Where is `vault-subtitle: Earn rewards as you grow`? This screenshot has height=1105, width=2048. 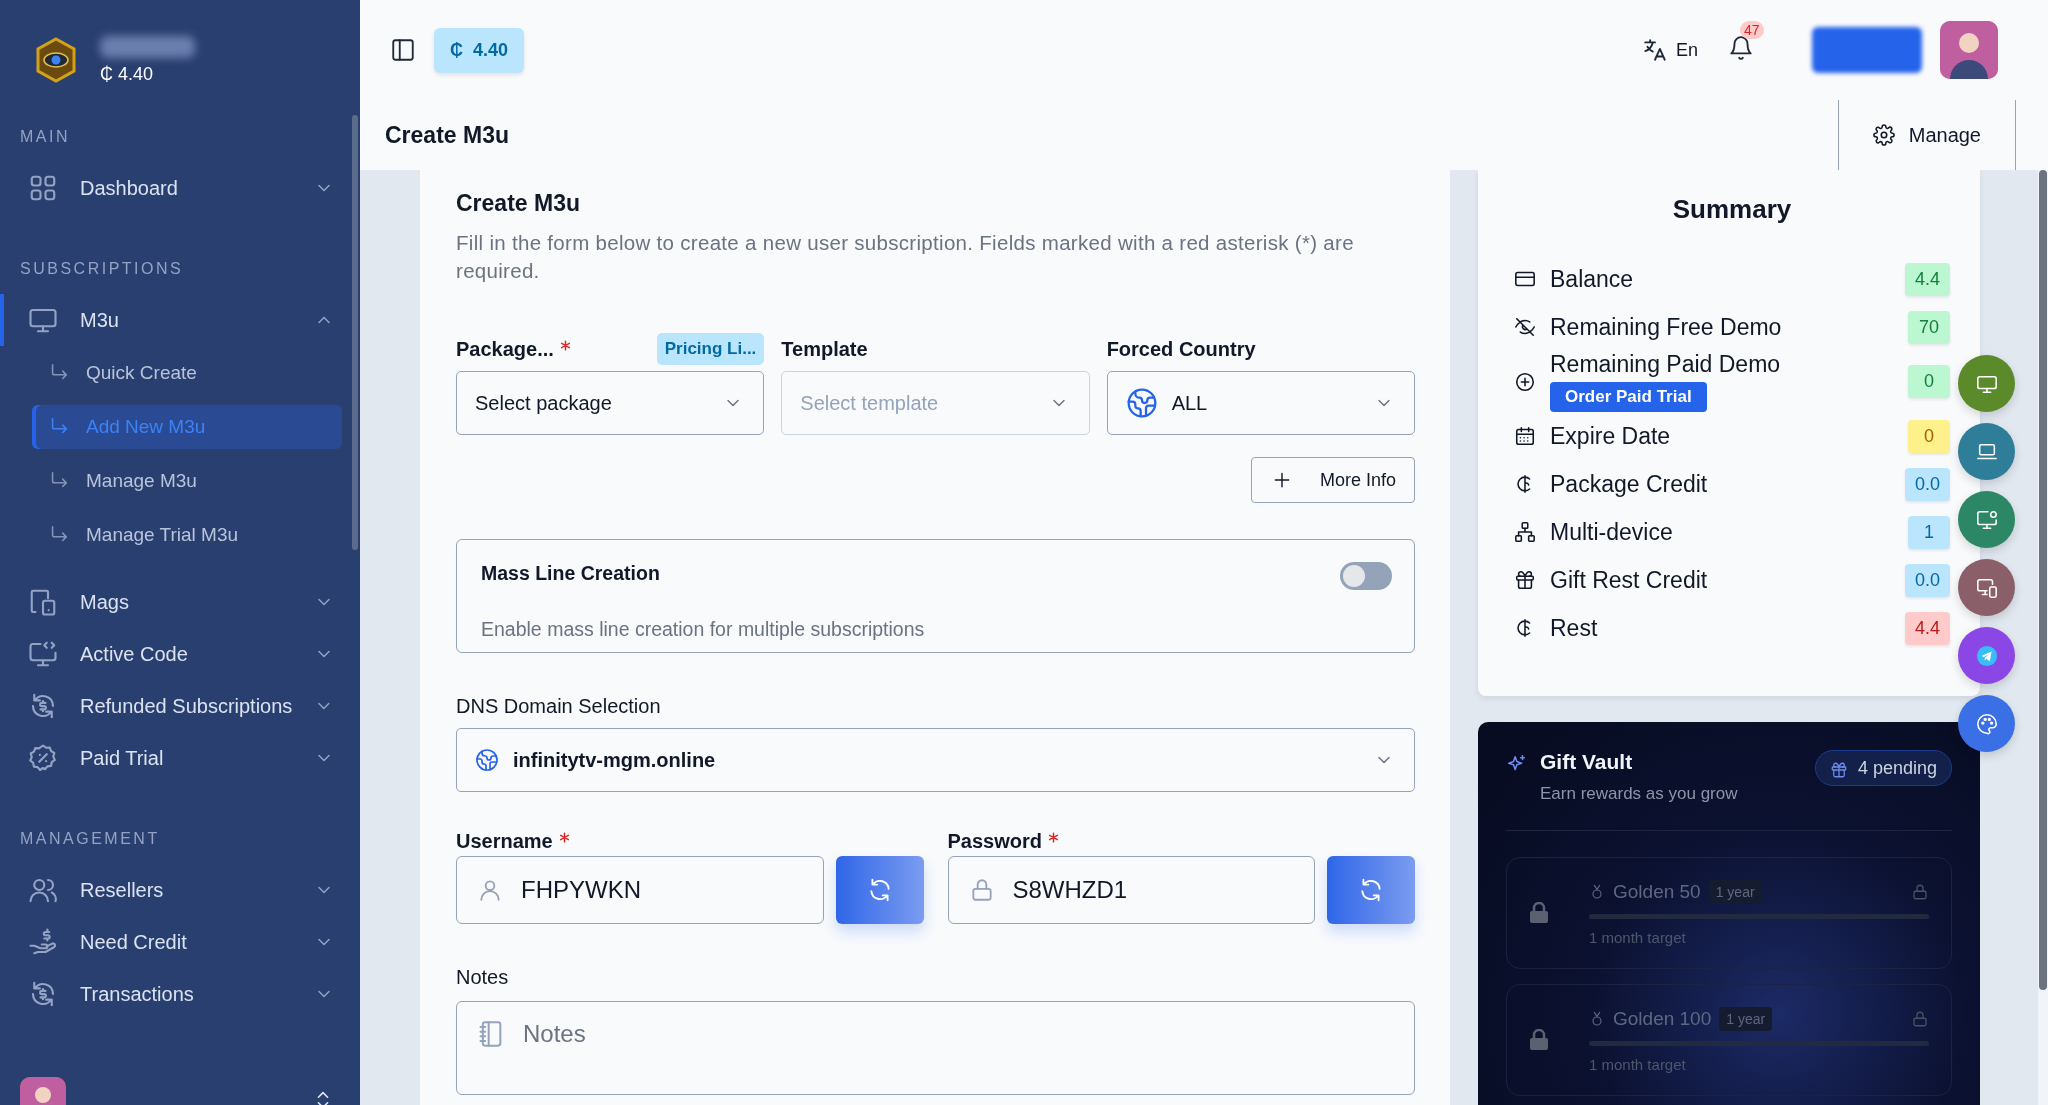 vault-subtitle: Earn rewards as you grow is located at coordinates (1639, 794).